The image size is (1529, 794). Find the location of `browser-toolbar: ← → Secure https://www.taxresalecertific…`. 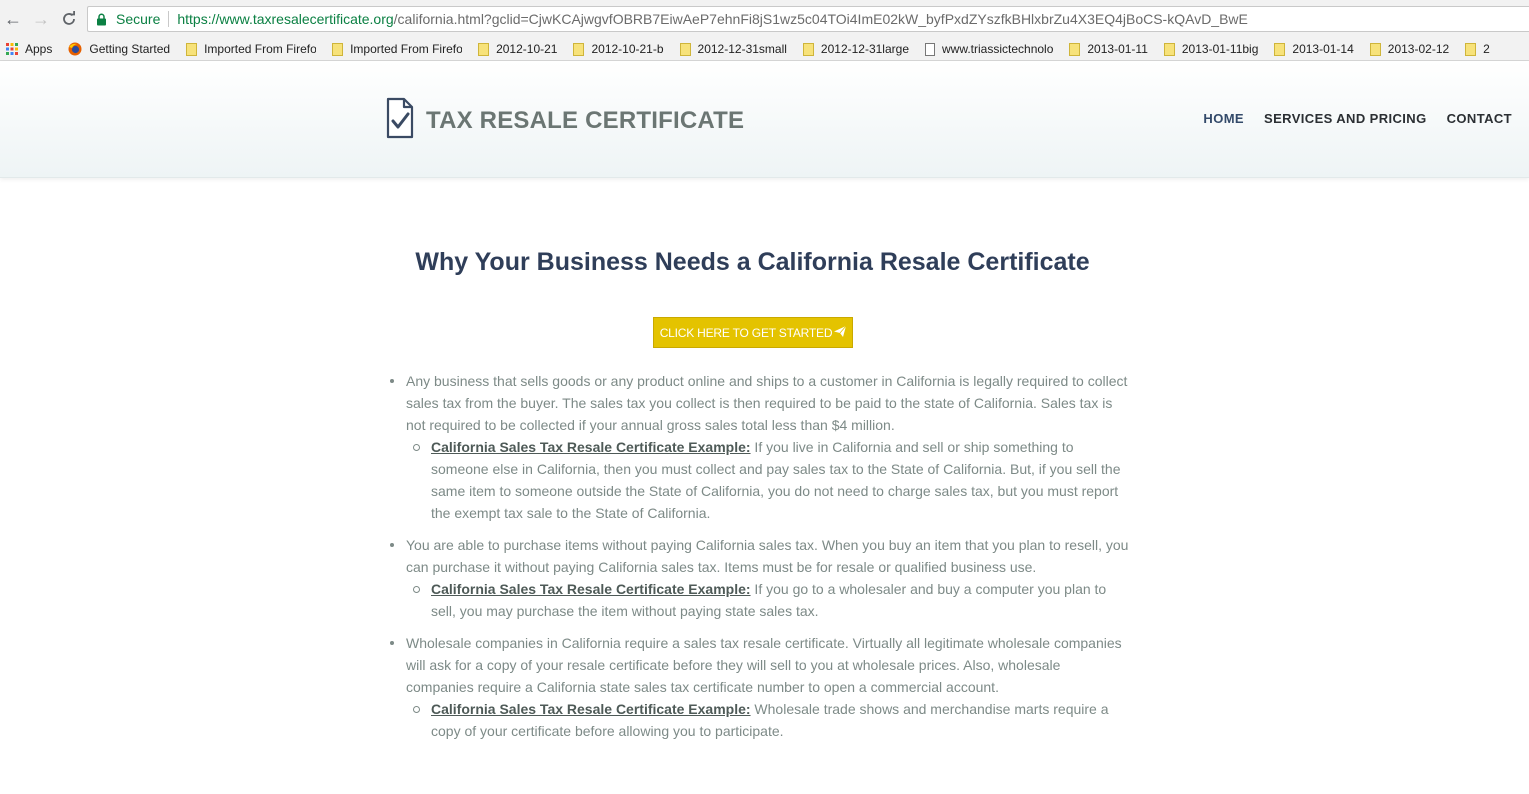

browser-toolbar: ← → Secure https://www.taxresalecertific… is located at coordinates (764, 19).